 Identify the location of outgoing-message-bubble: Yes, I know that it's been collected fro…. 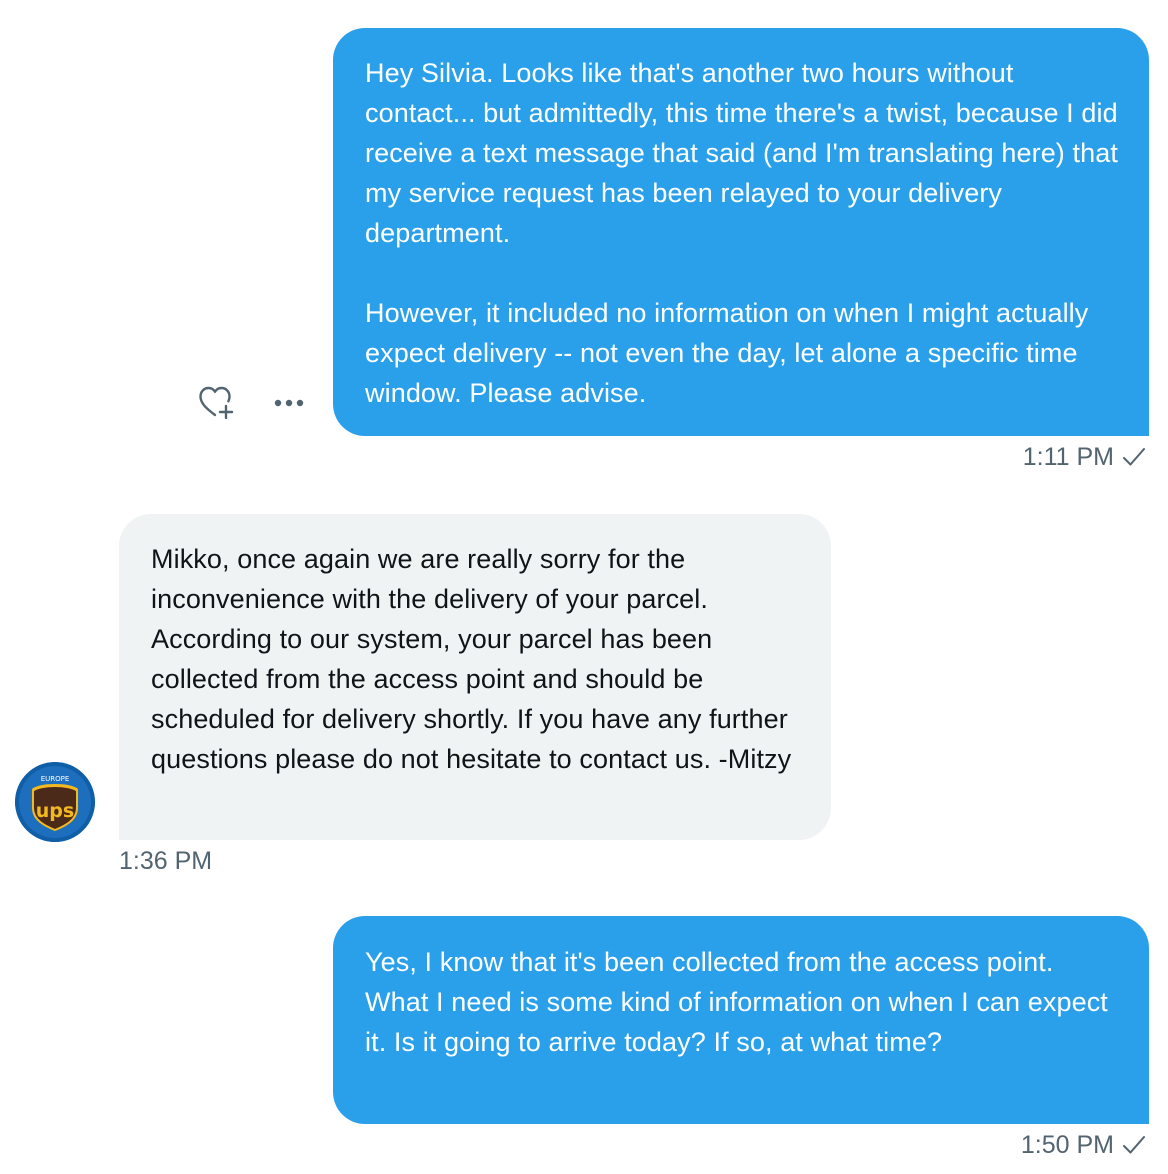
(741, 1020).